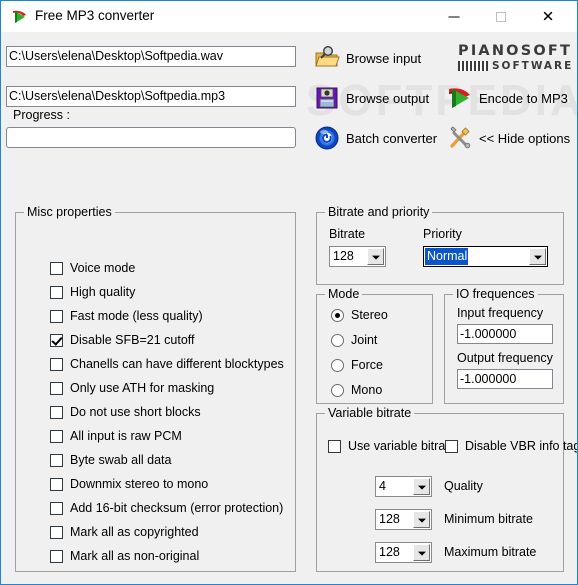 The height and width of the screenshot is (585, 578). I want to click on mode-group: Mode Stereo Joint Force Mono, so click(374, 345).